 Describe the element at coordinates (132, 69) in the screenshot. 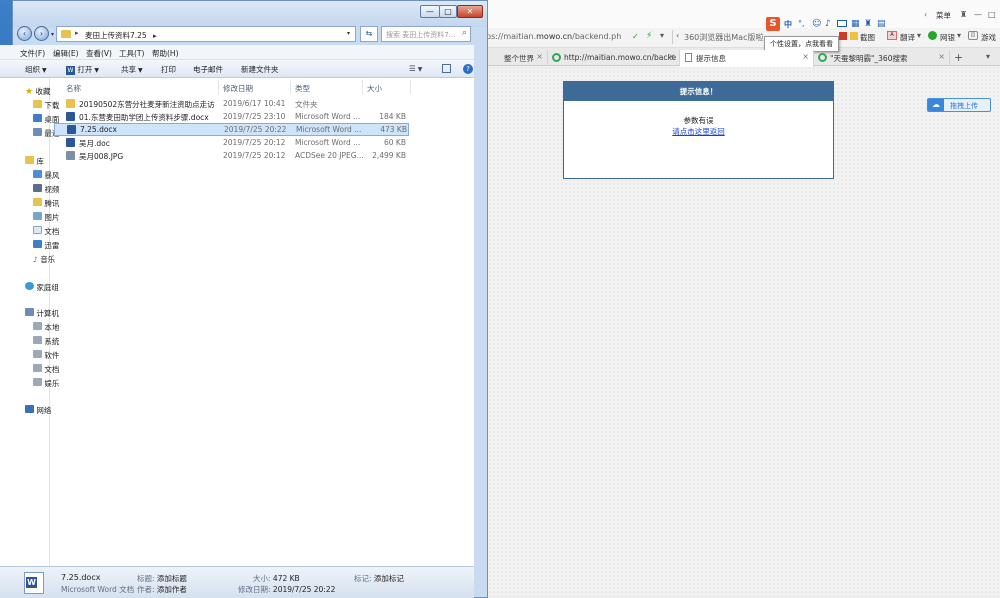

I see `share-button: 共享 ▼` at that location.